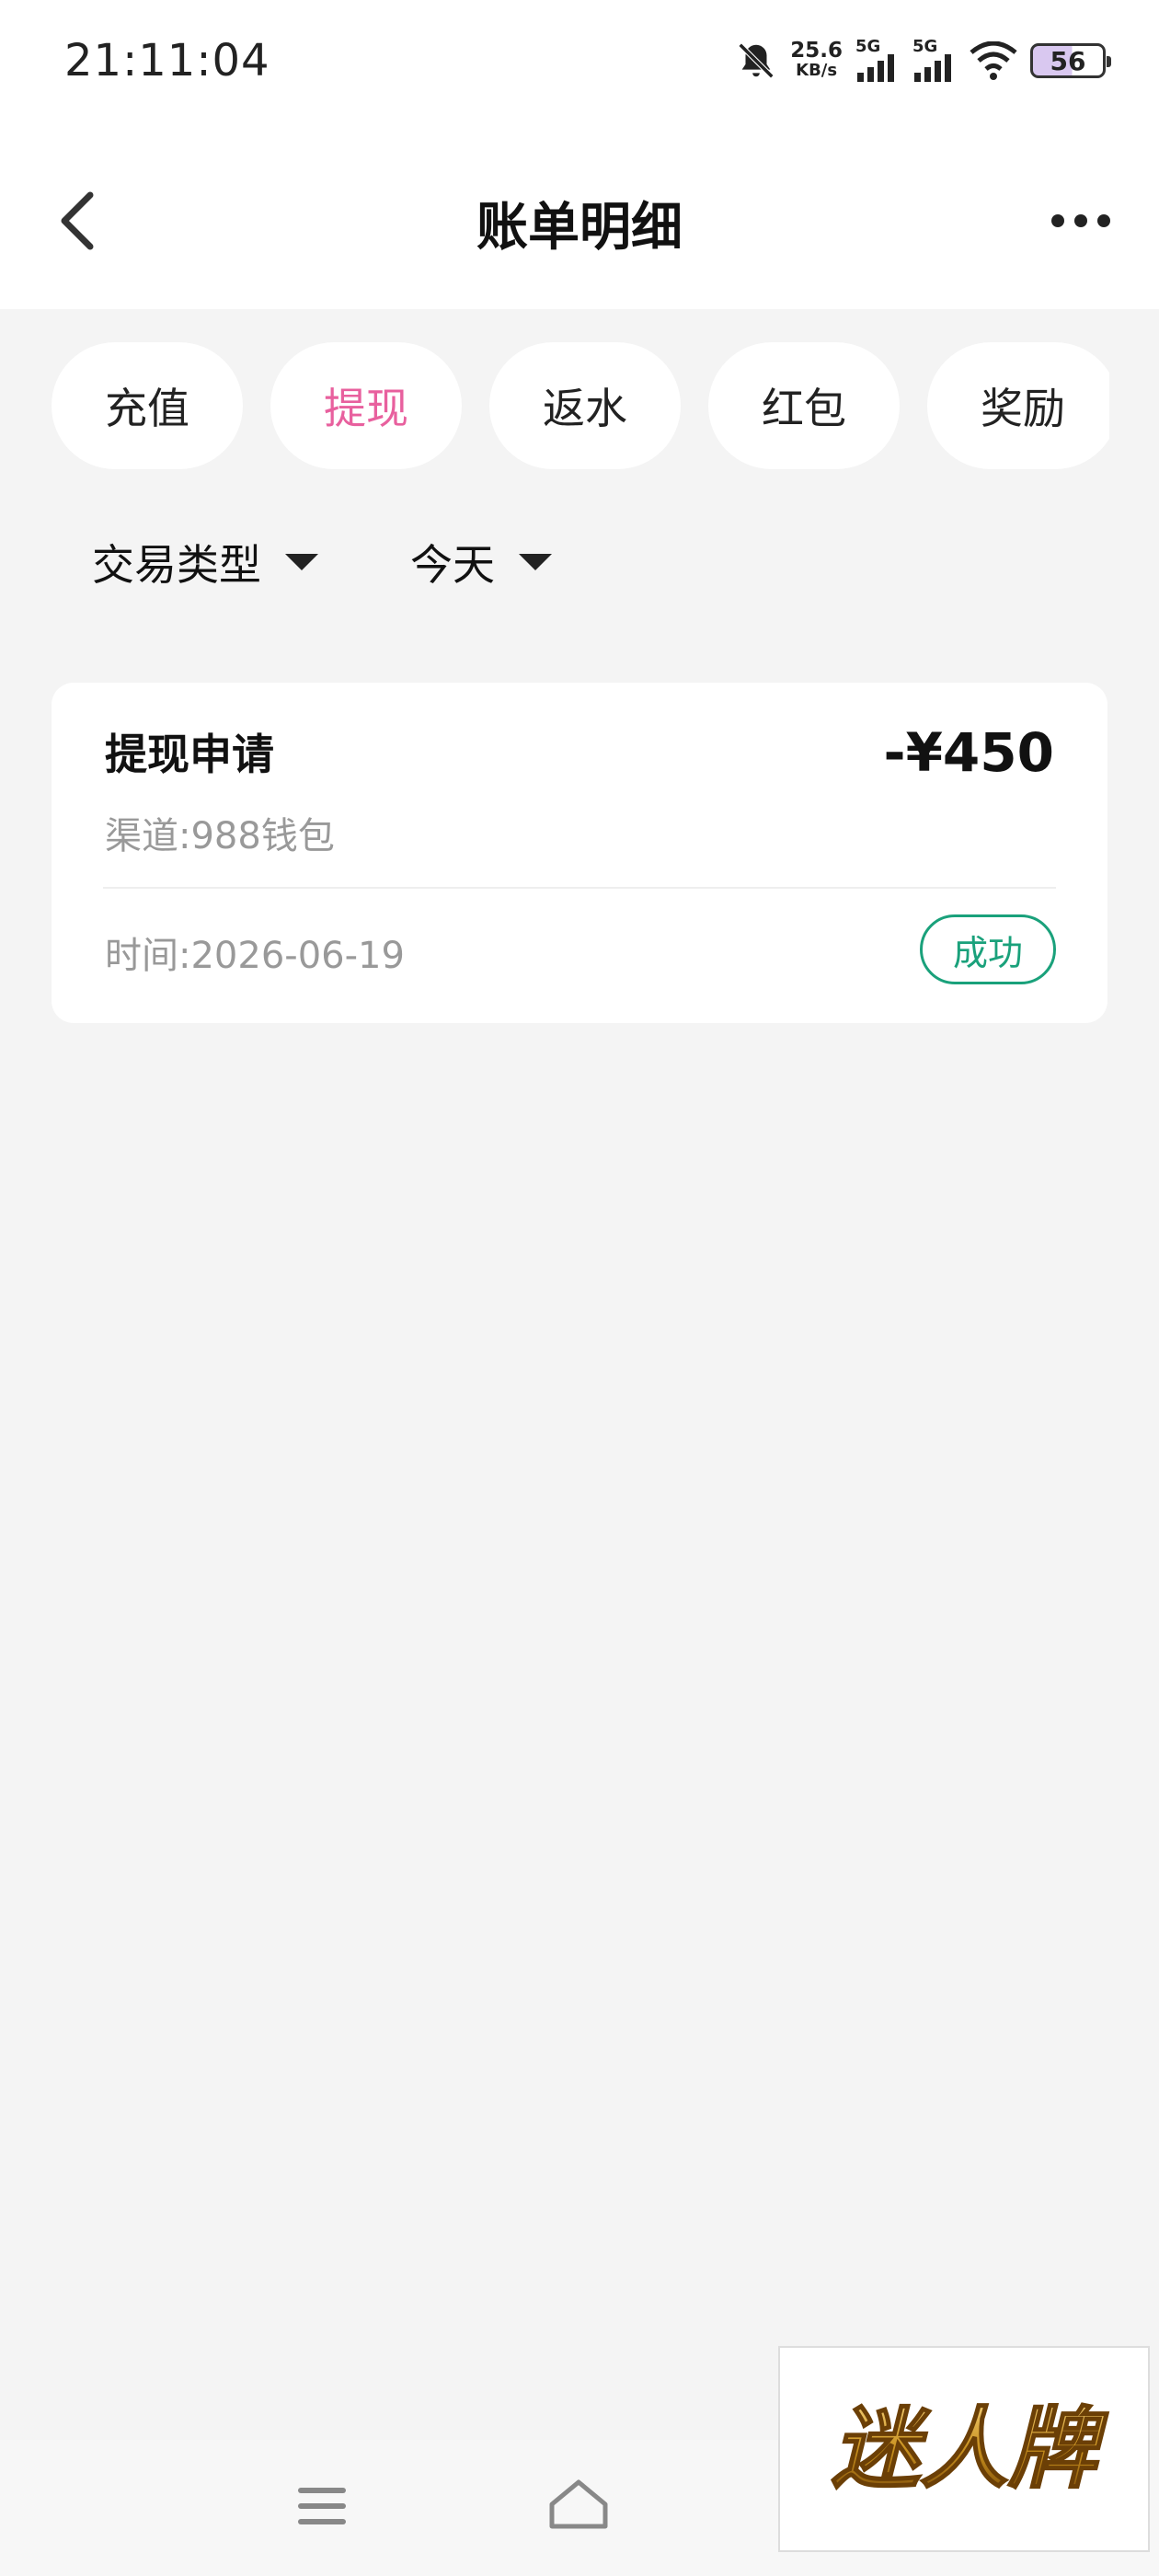  I want to click on status-badge: 成功, so click(988, 949).